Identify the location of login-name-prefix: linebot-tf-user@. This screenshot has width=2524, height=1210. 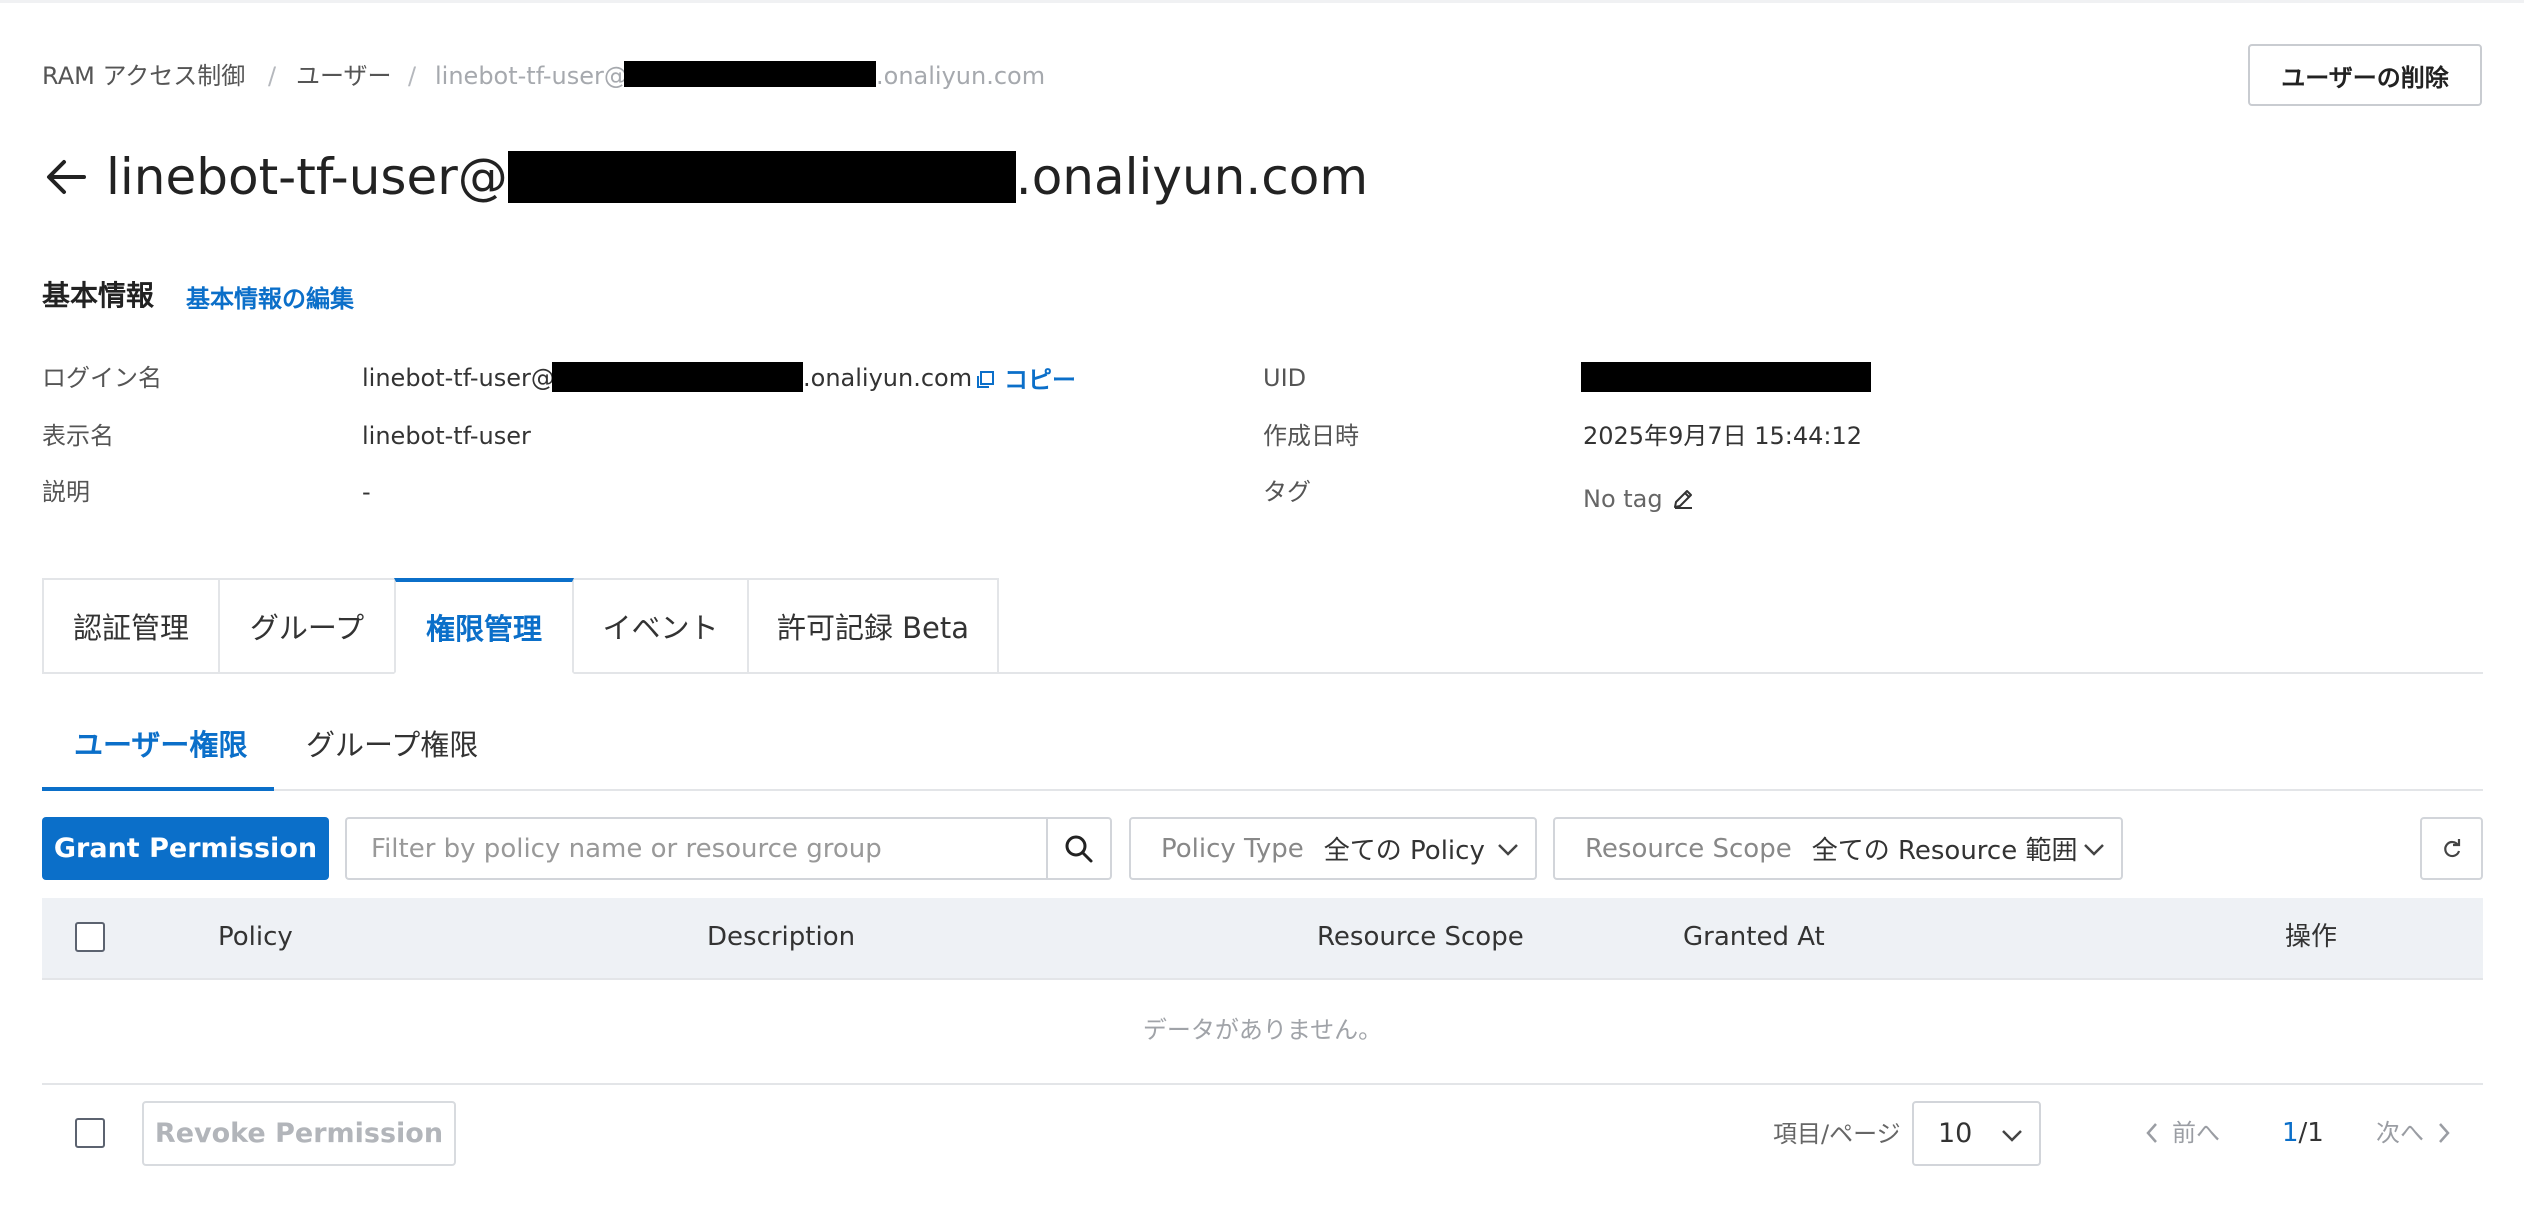
(458, 378).